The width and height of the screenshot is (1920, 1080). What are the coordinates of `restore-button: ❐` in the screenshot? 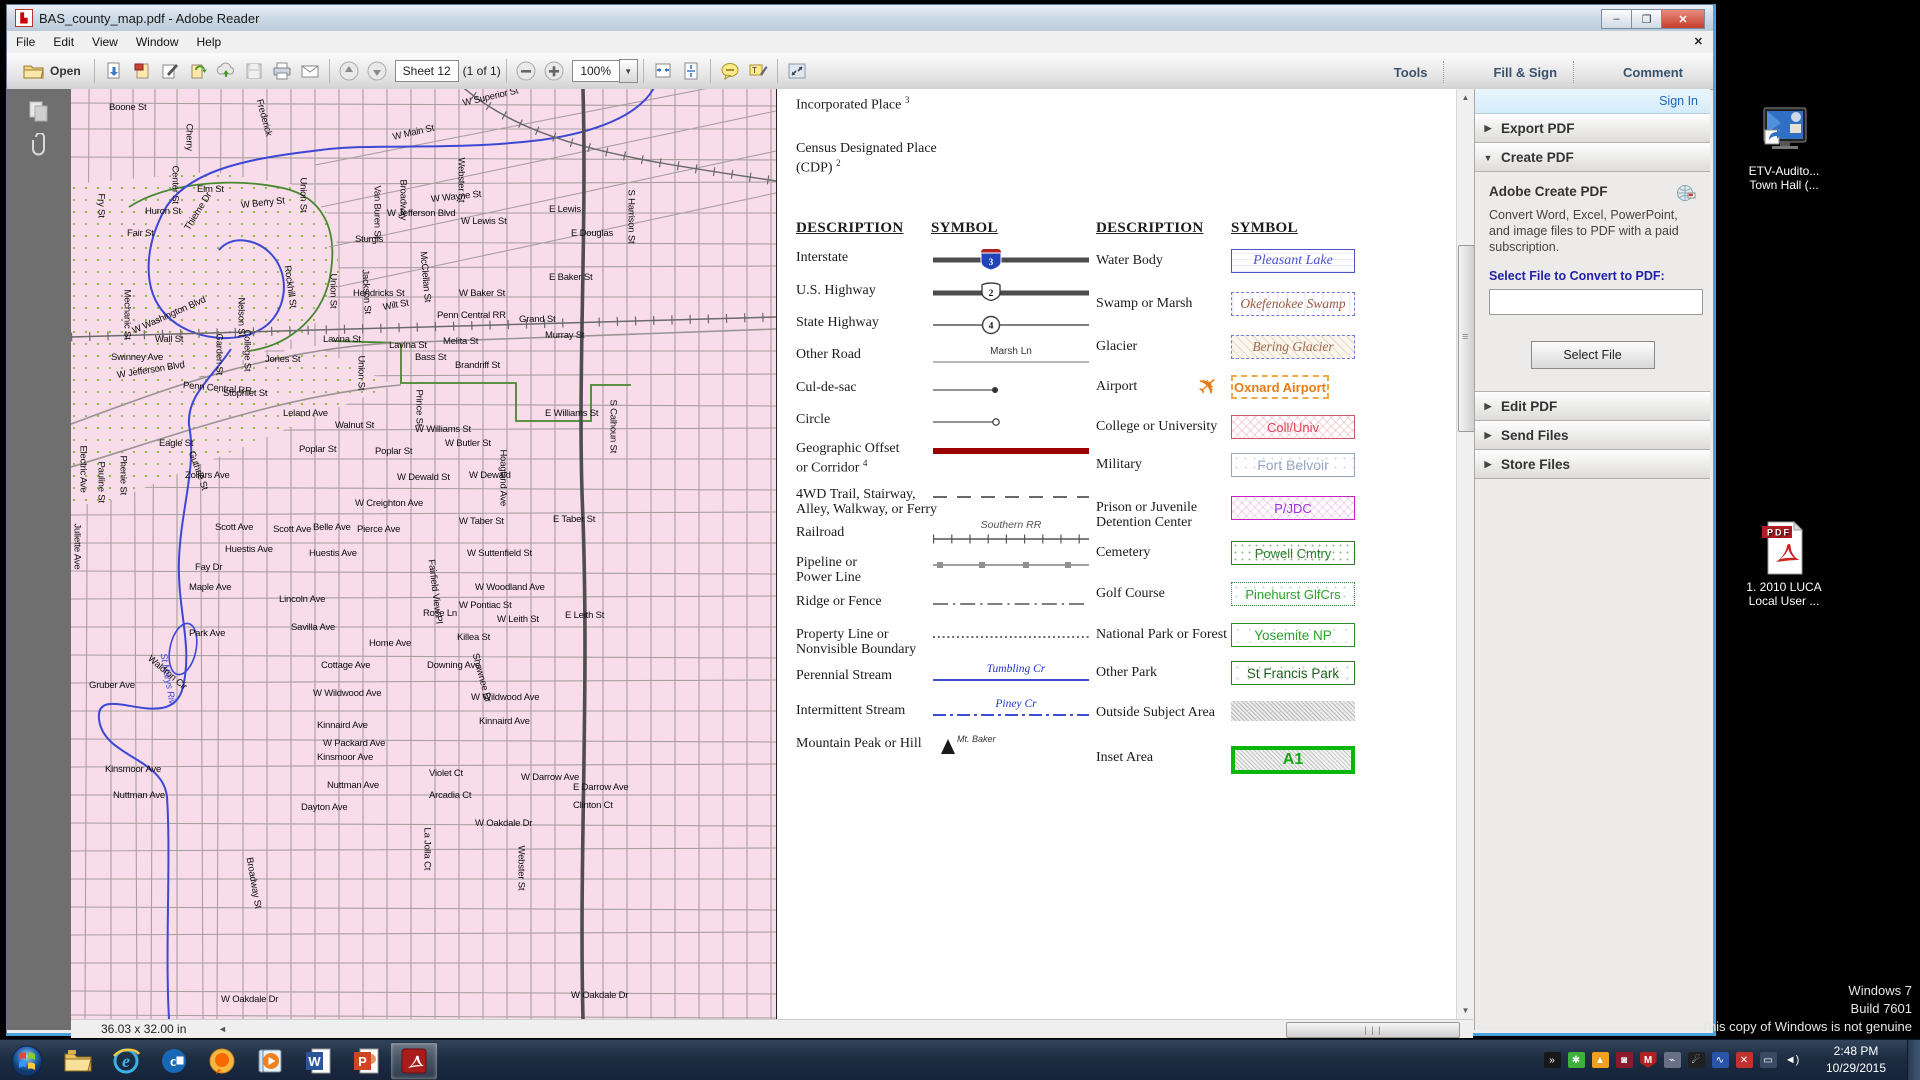 It's located at (1646, 19).